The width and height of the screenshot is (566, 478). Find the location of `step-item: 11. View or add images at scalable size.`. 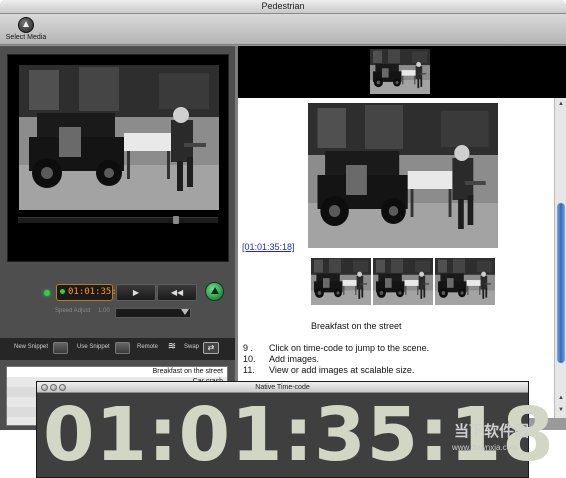

step-item: 11. View or add images at scalable size. is located at coordinates (336, 370).